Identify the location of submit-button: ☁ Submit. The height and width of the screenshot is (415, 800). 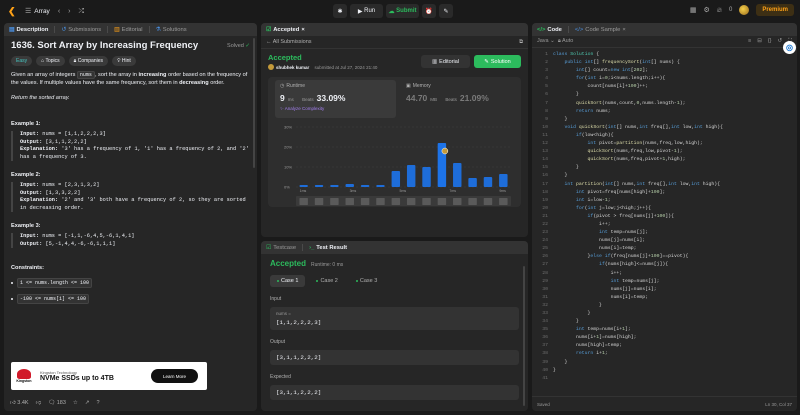
(402, 11).